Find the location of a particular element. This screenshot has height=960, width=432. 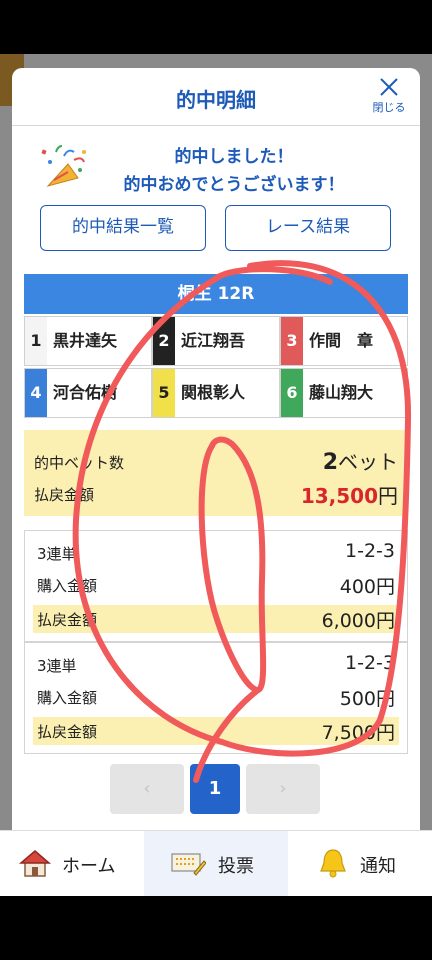

payout-total: 13,500円 is located at coordinates (349, 494).